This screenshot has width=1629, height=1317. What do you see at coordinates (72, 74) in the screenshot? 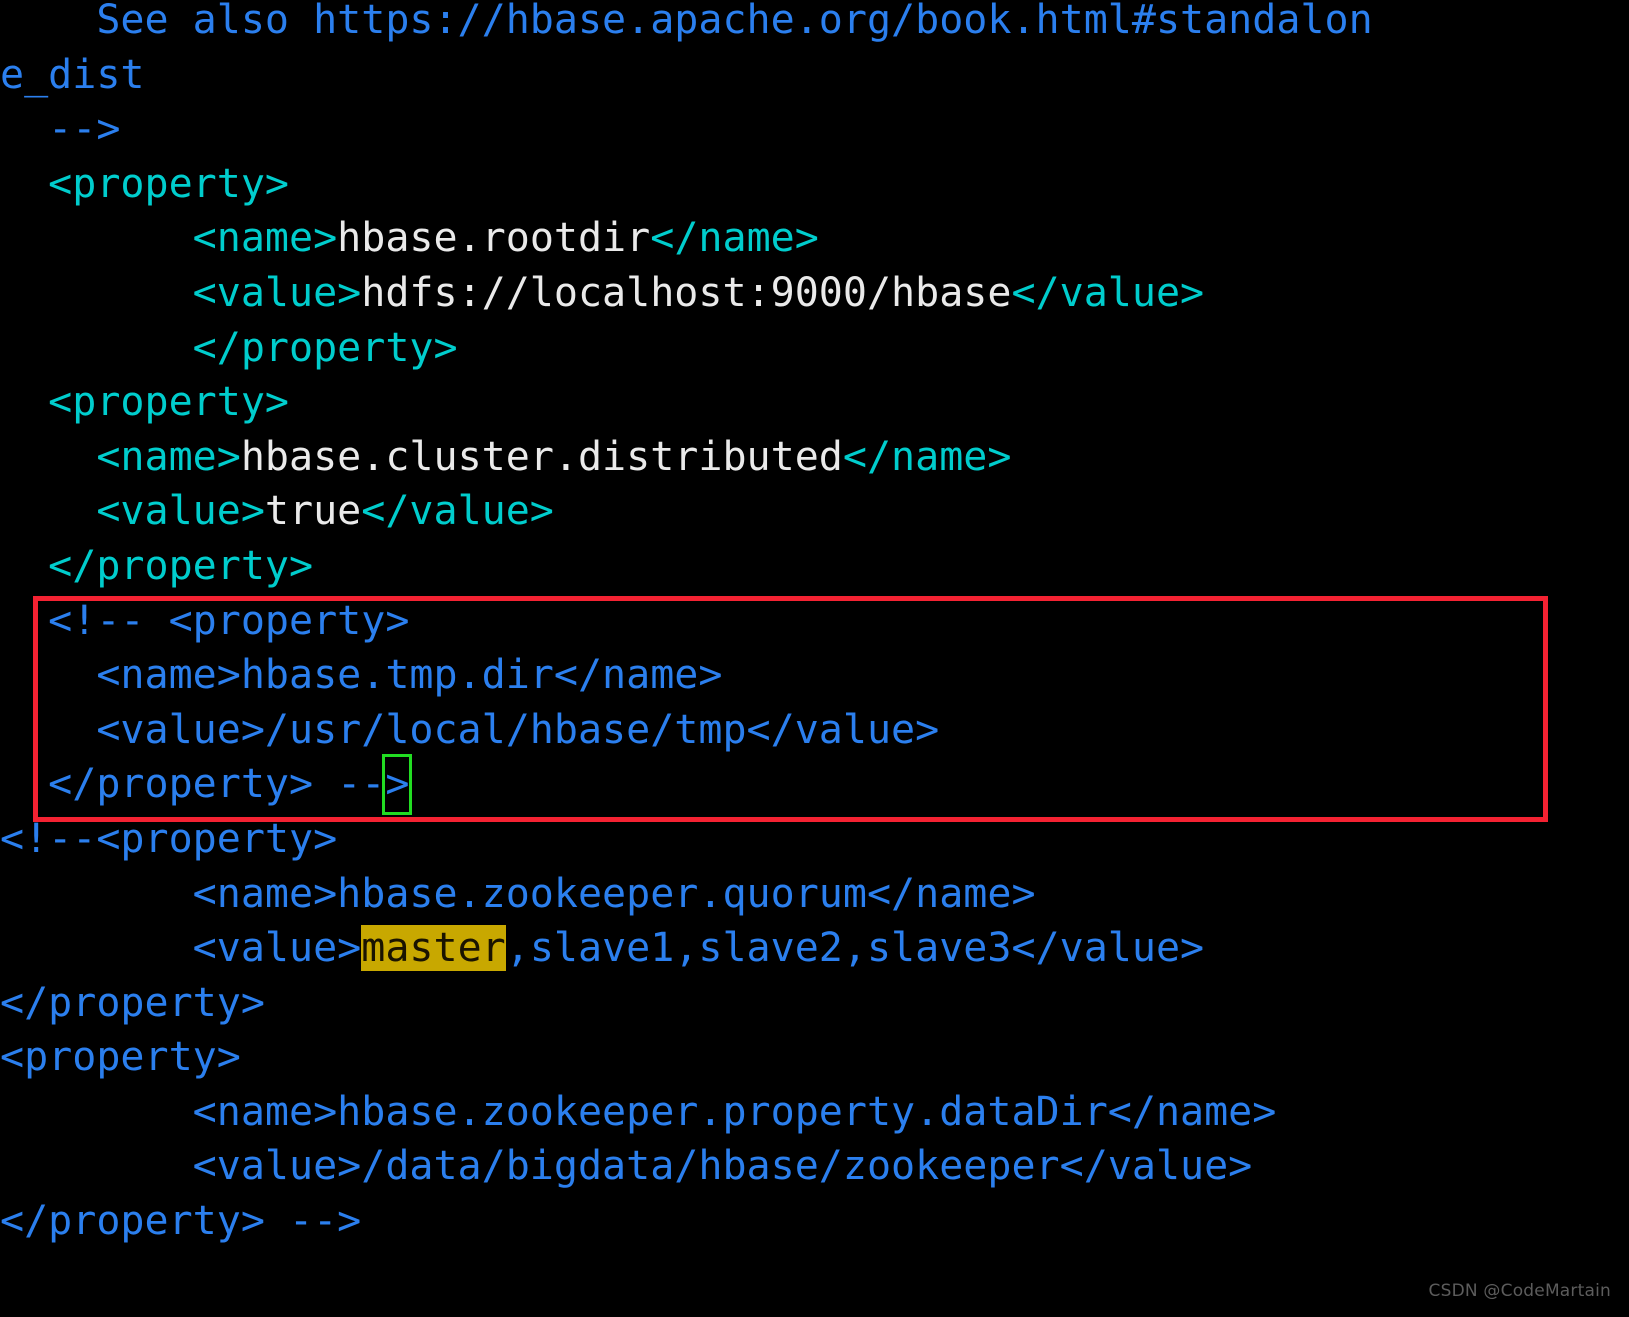
I see `xml-comment: e_dist` at bounding box center [72, 74].